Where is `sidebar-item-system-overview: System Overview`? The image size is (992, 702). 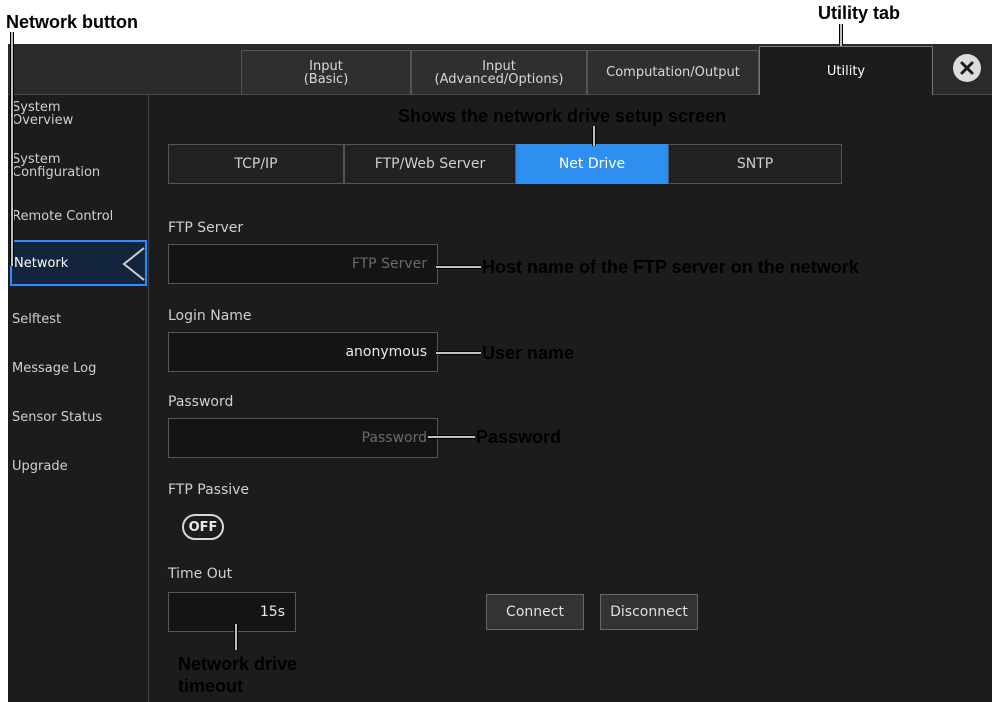 sidebar-item-system-overview: System Overview is located at coordinates (42, 114).